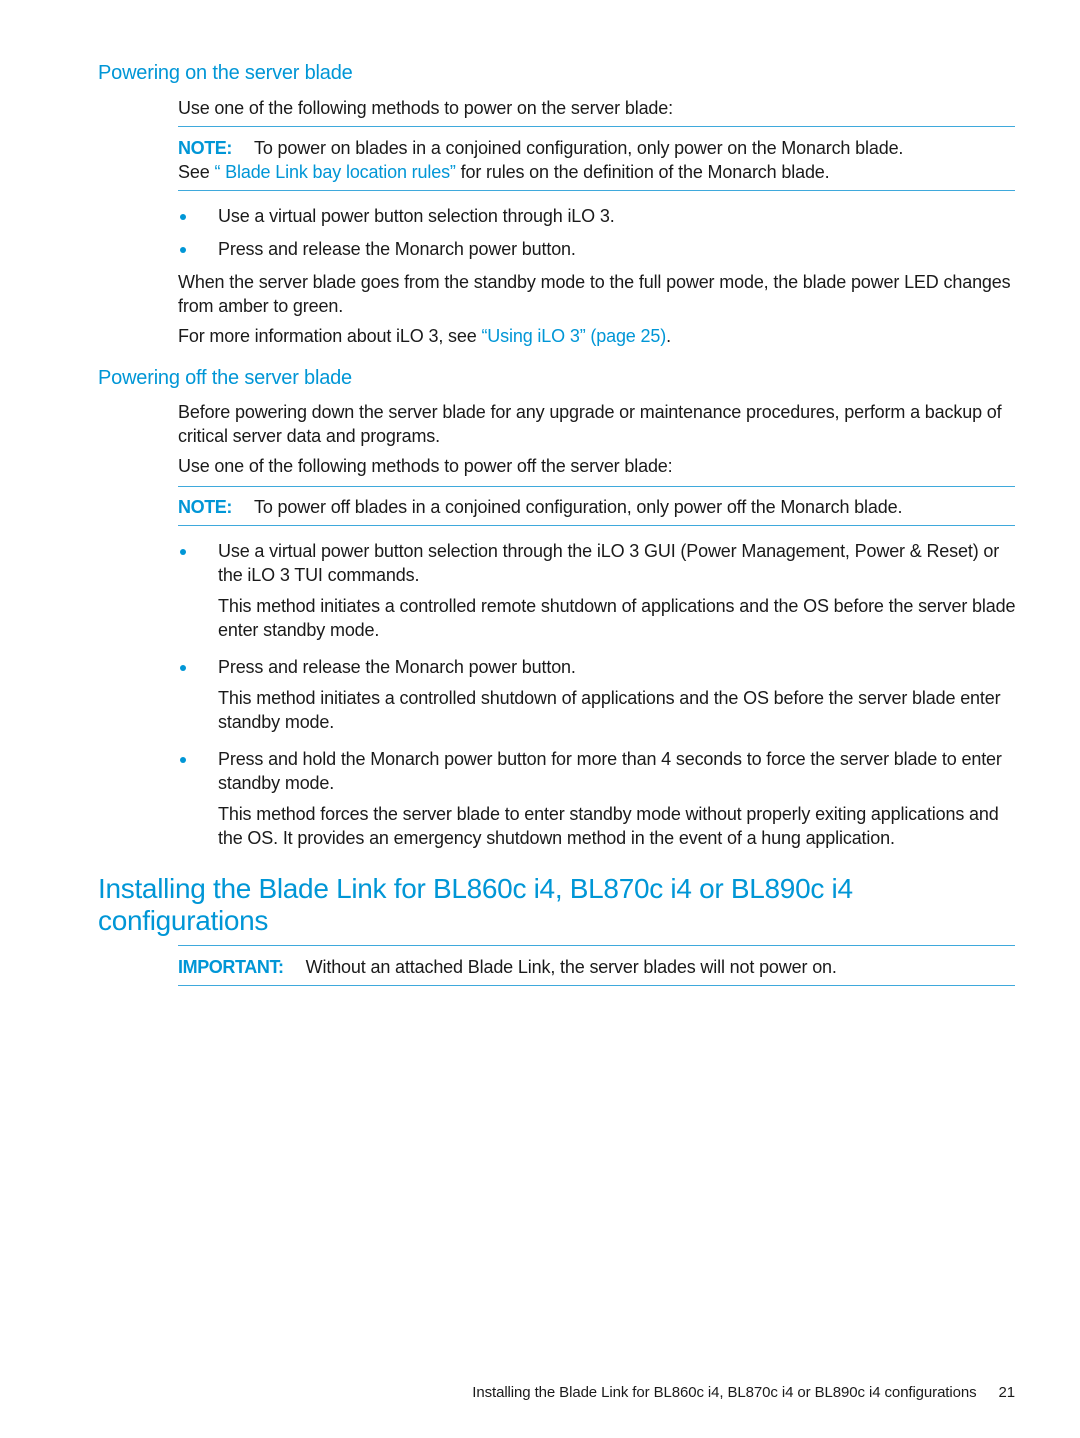 This screenshot has height=1438, width=1080. Describe the element at coordinates (573, 336) in the screenshot. I see `using-ilo3-link: “Using iLO 3” (page 25)` at that location.